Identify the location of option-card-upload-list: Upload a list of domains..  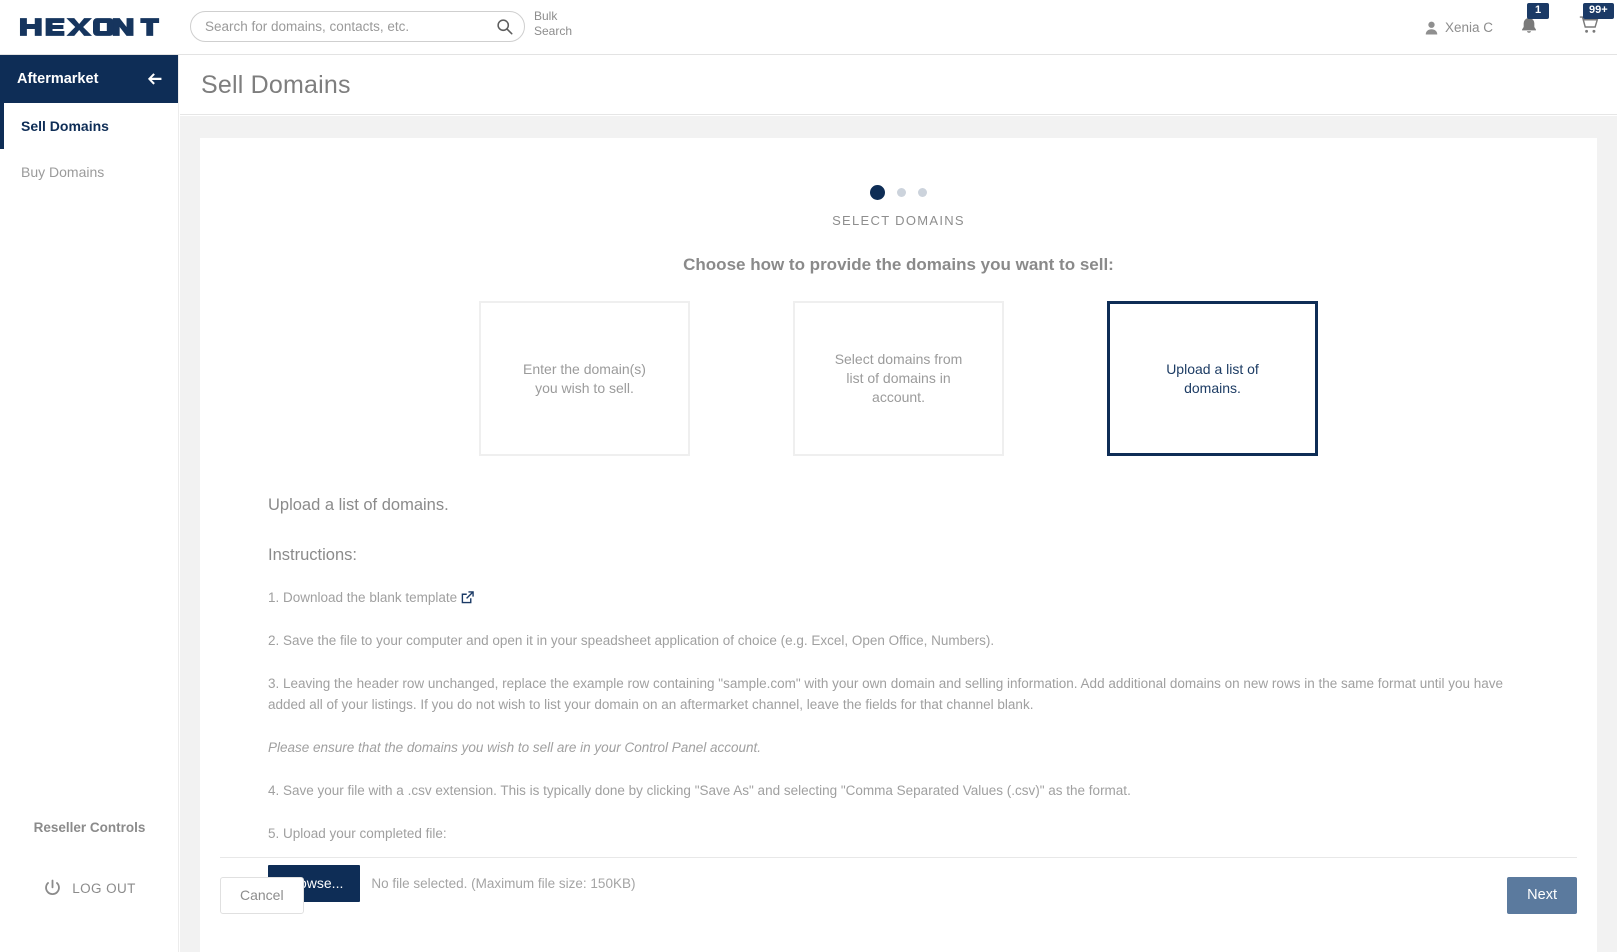
(1212, 378).